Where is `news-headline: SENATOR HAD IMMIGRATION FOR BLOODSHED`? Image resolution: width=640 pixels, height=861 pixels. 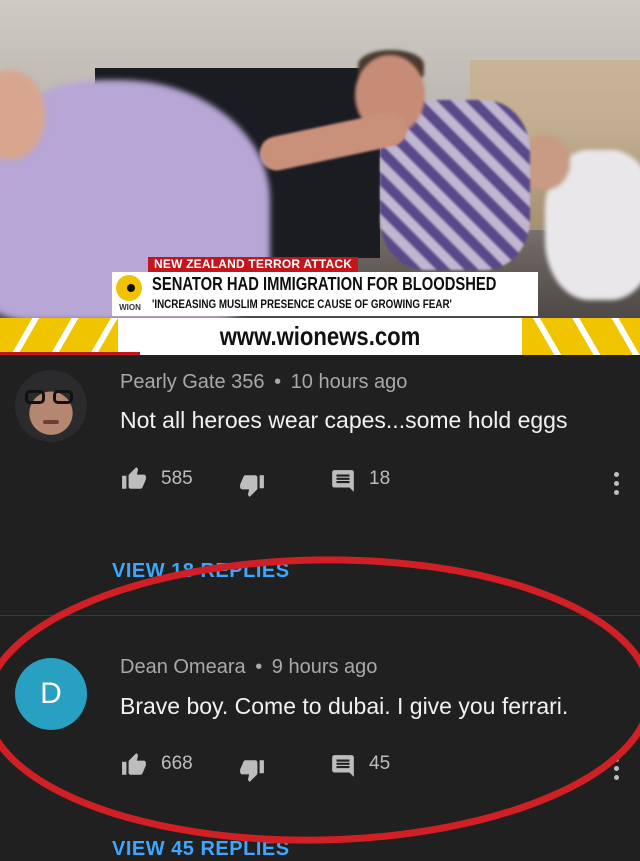 news-headline: SENATOR HAD IMMIGRATION FOR BLOODSHED is located at coordinates (324, 284).